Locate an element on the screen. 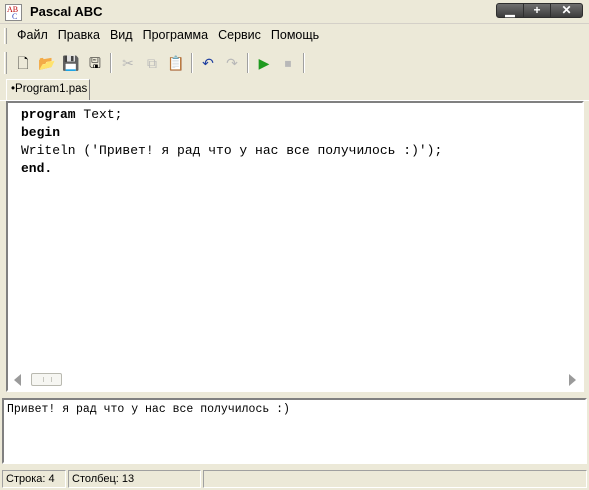 This screenshot has height=490, width=589. menu-help: Помощь is located at coordinates (295, 35).